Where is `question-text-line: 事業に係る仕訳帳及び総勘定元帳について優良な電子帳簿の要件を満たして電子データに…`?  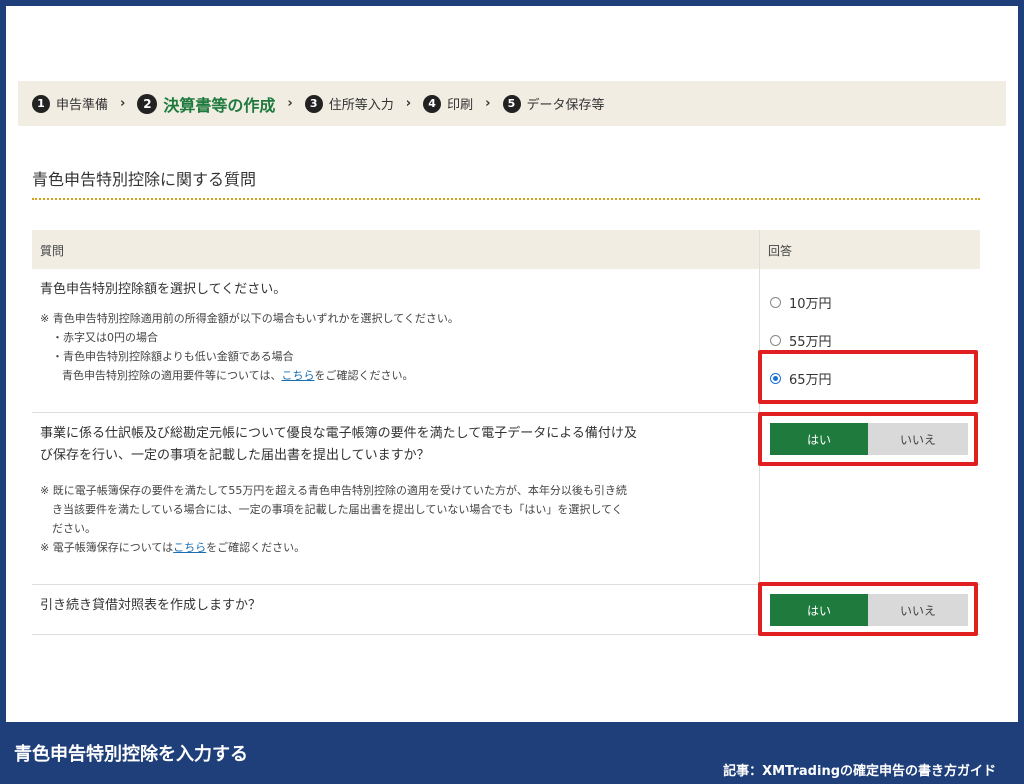 question-text-line: 事業に係る仕訳帳及び総勘定元帳について優良な電子帳簿の要件を満たして電子データに… is located at coordinates (338, 433).